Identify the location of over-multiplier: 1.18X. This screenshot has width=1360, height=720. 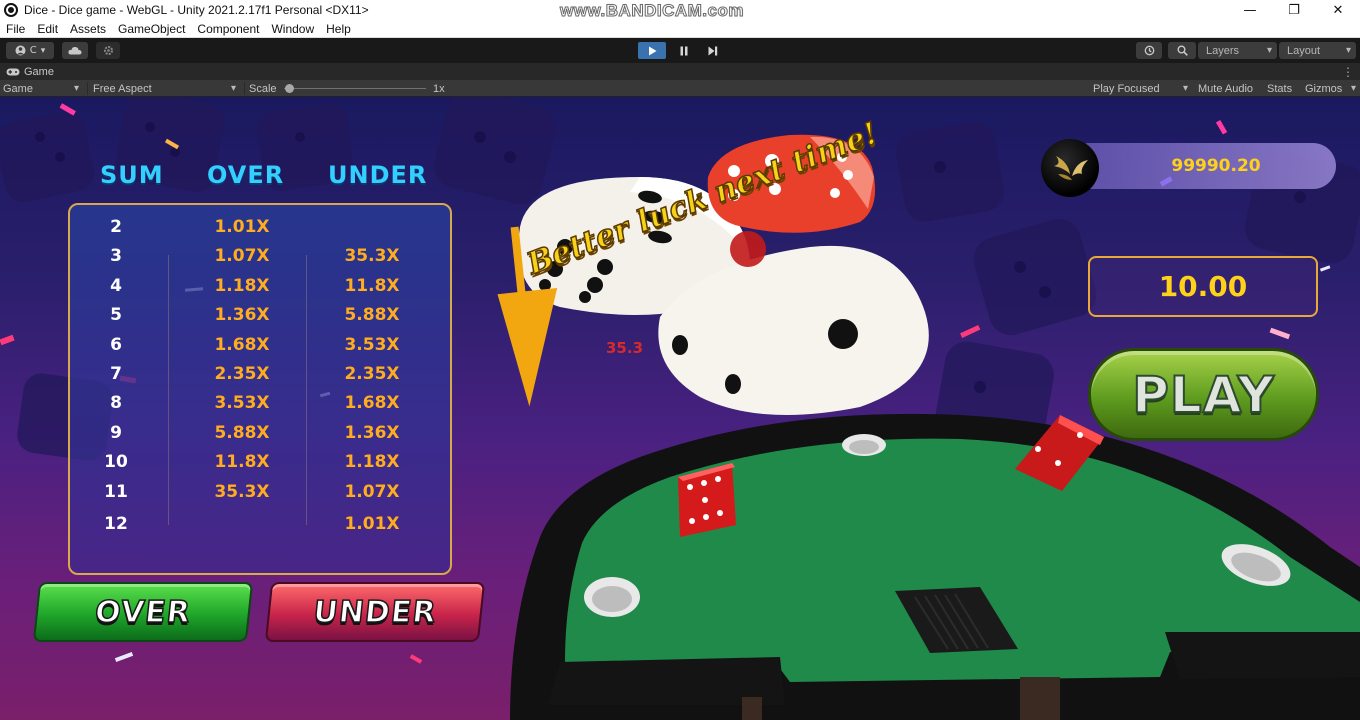
(242, 286).